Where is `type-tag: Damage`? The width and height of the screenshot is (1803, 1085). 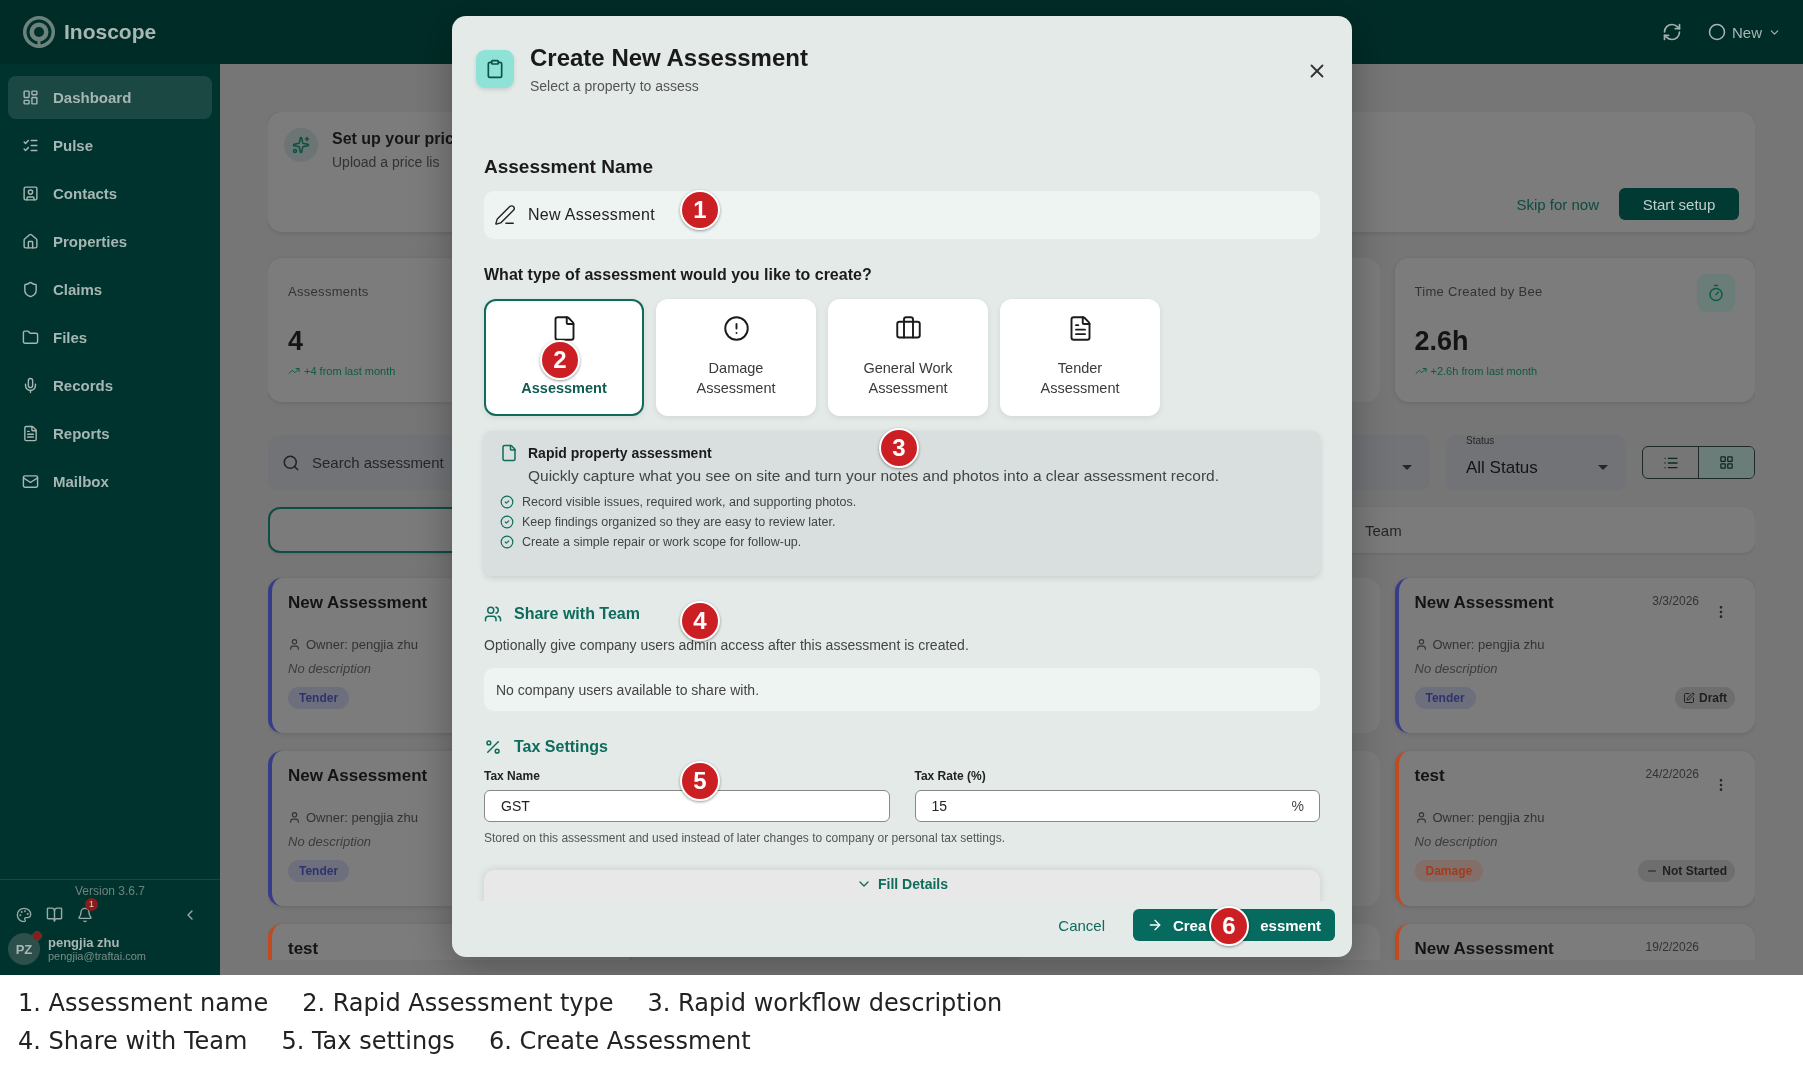 type-tag: Damage is located at coordinates (1449, 871).